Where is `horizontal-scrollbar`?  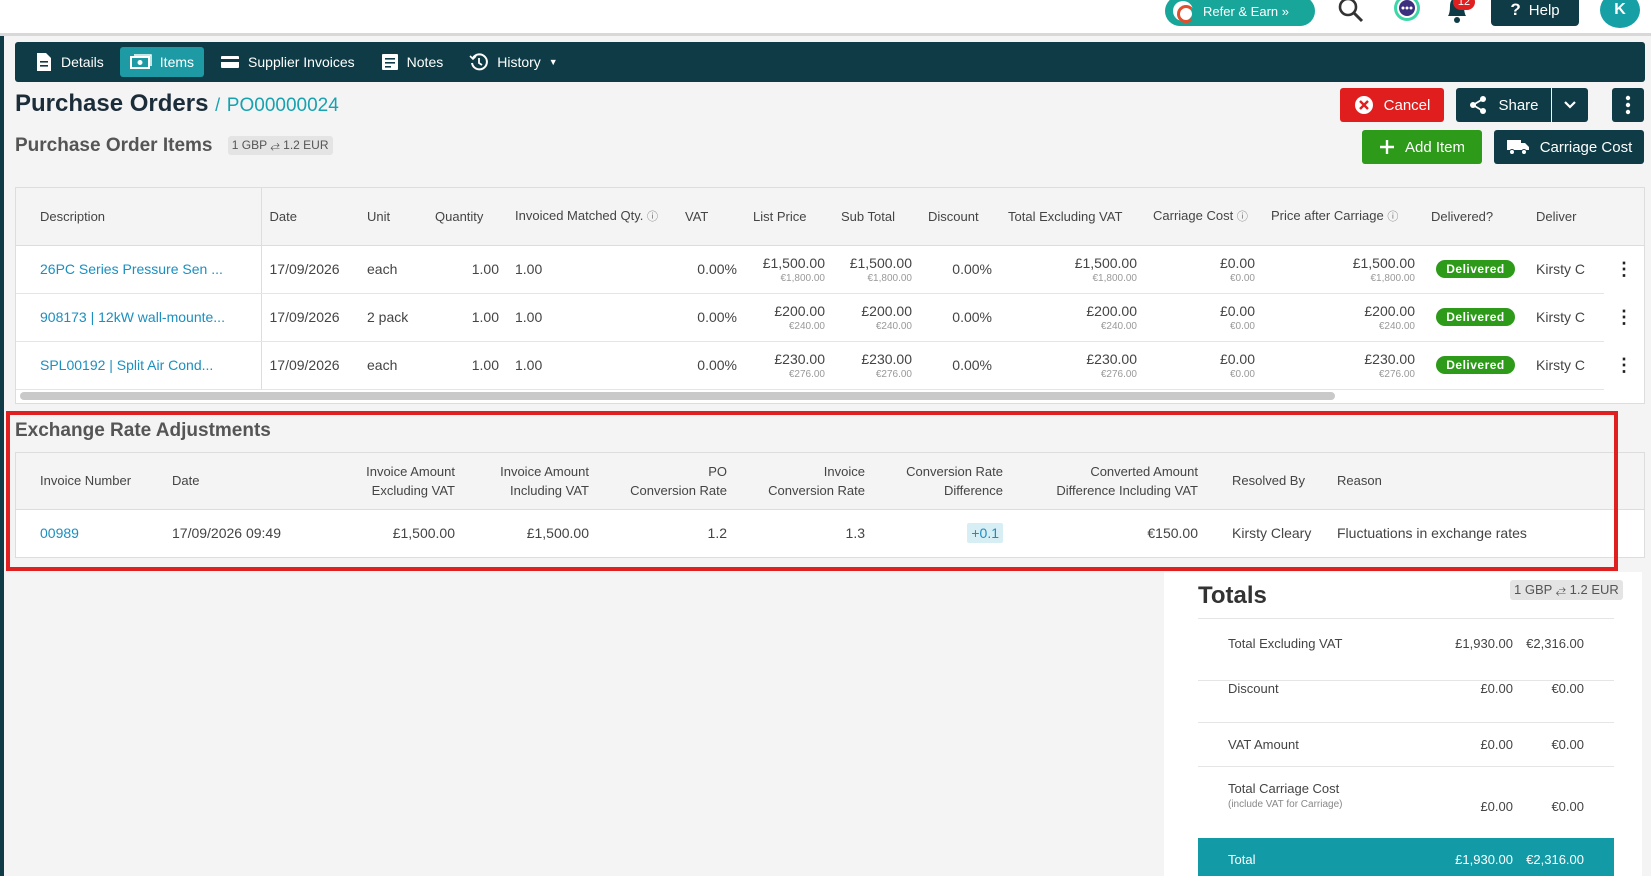 horizontal-scrollbar is located at coordinates (677, 396).